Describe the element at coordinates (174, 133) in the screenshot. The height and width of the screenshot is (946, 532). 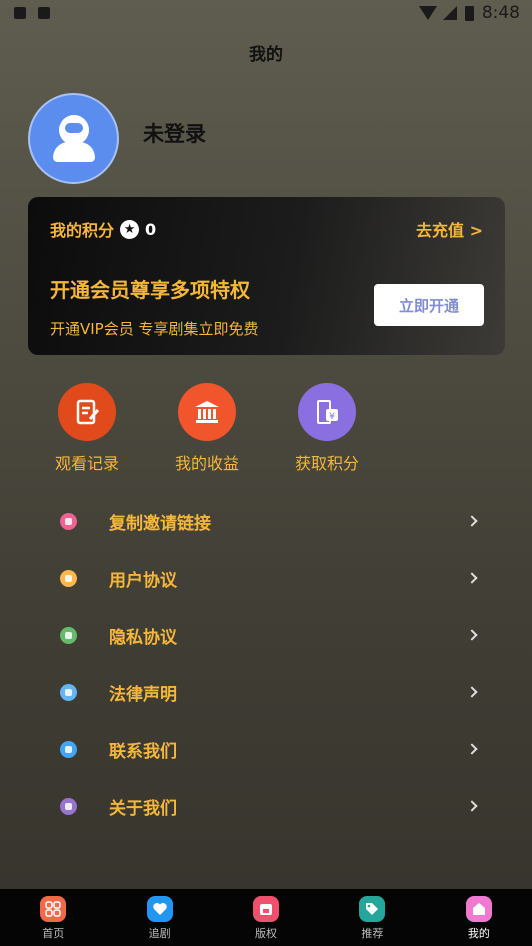
I see `username: 未登录` at that location.